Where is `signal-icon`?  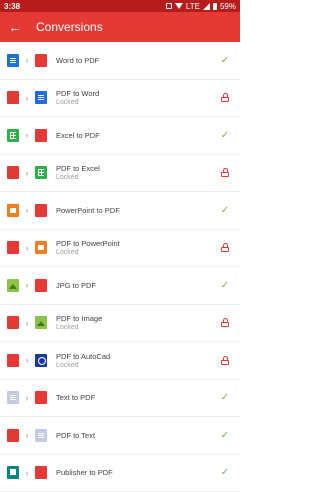 signal-icon is located at coordinates (206, 6).